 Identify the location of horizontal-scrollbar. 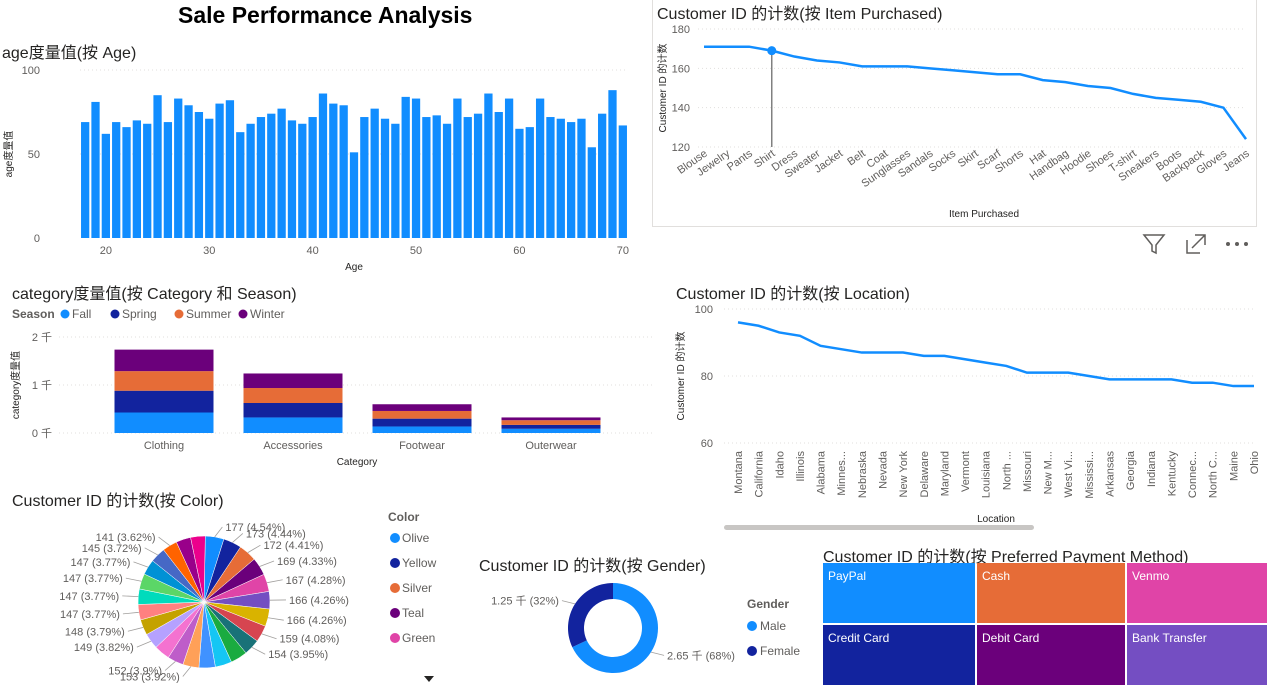
(879, 527).